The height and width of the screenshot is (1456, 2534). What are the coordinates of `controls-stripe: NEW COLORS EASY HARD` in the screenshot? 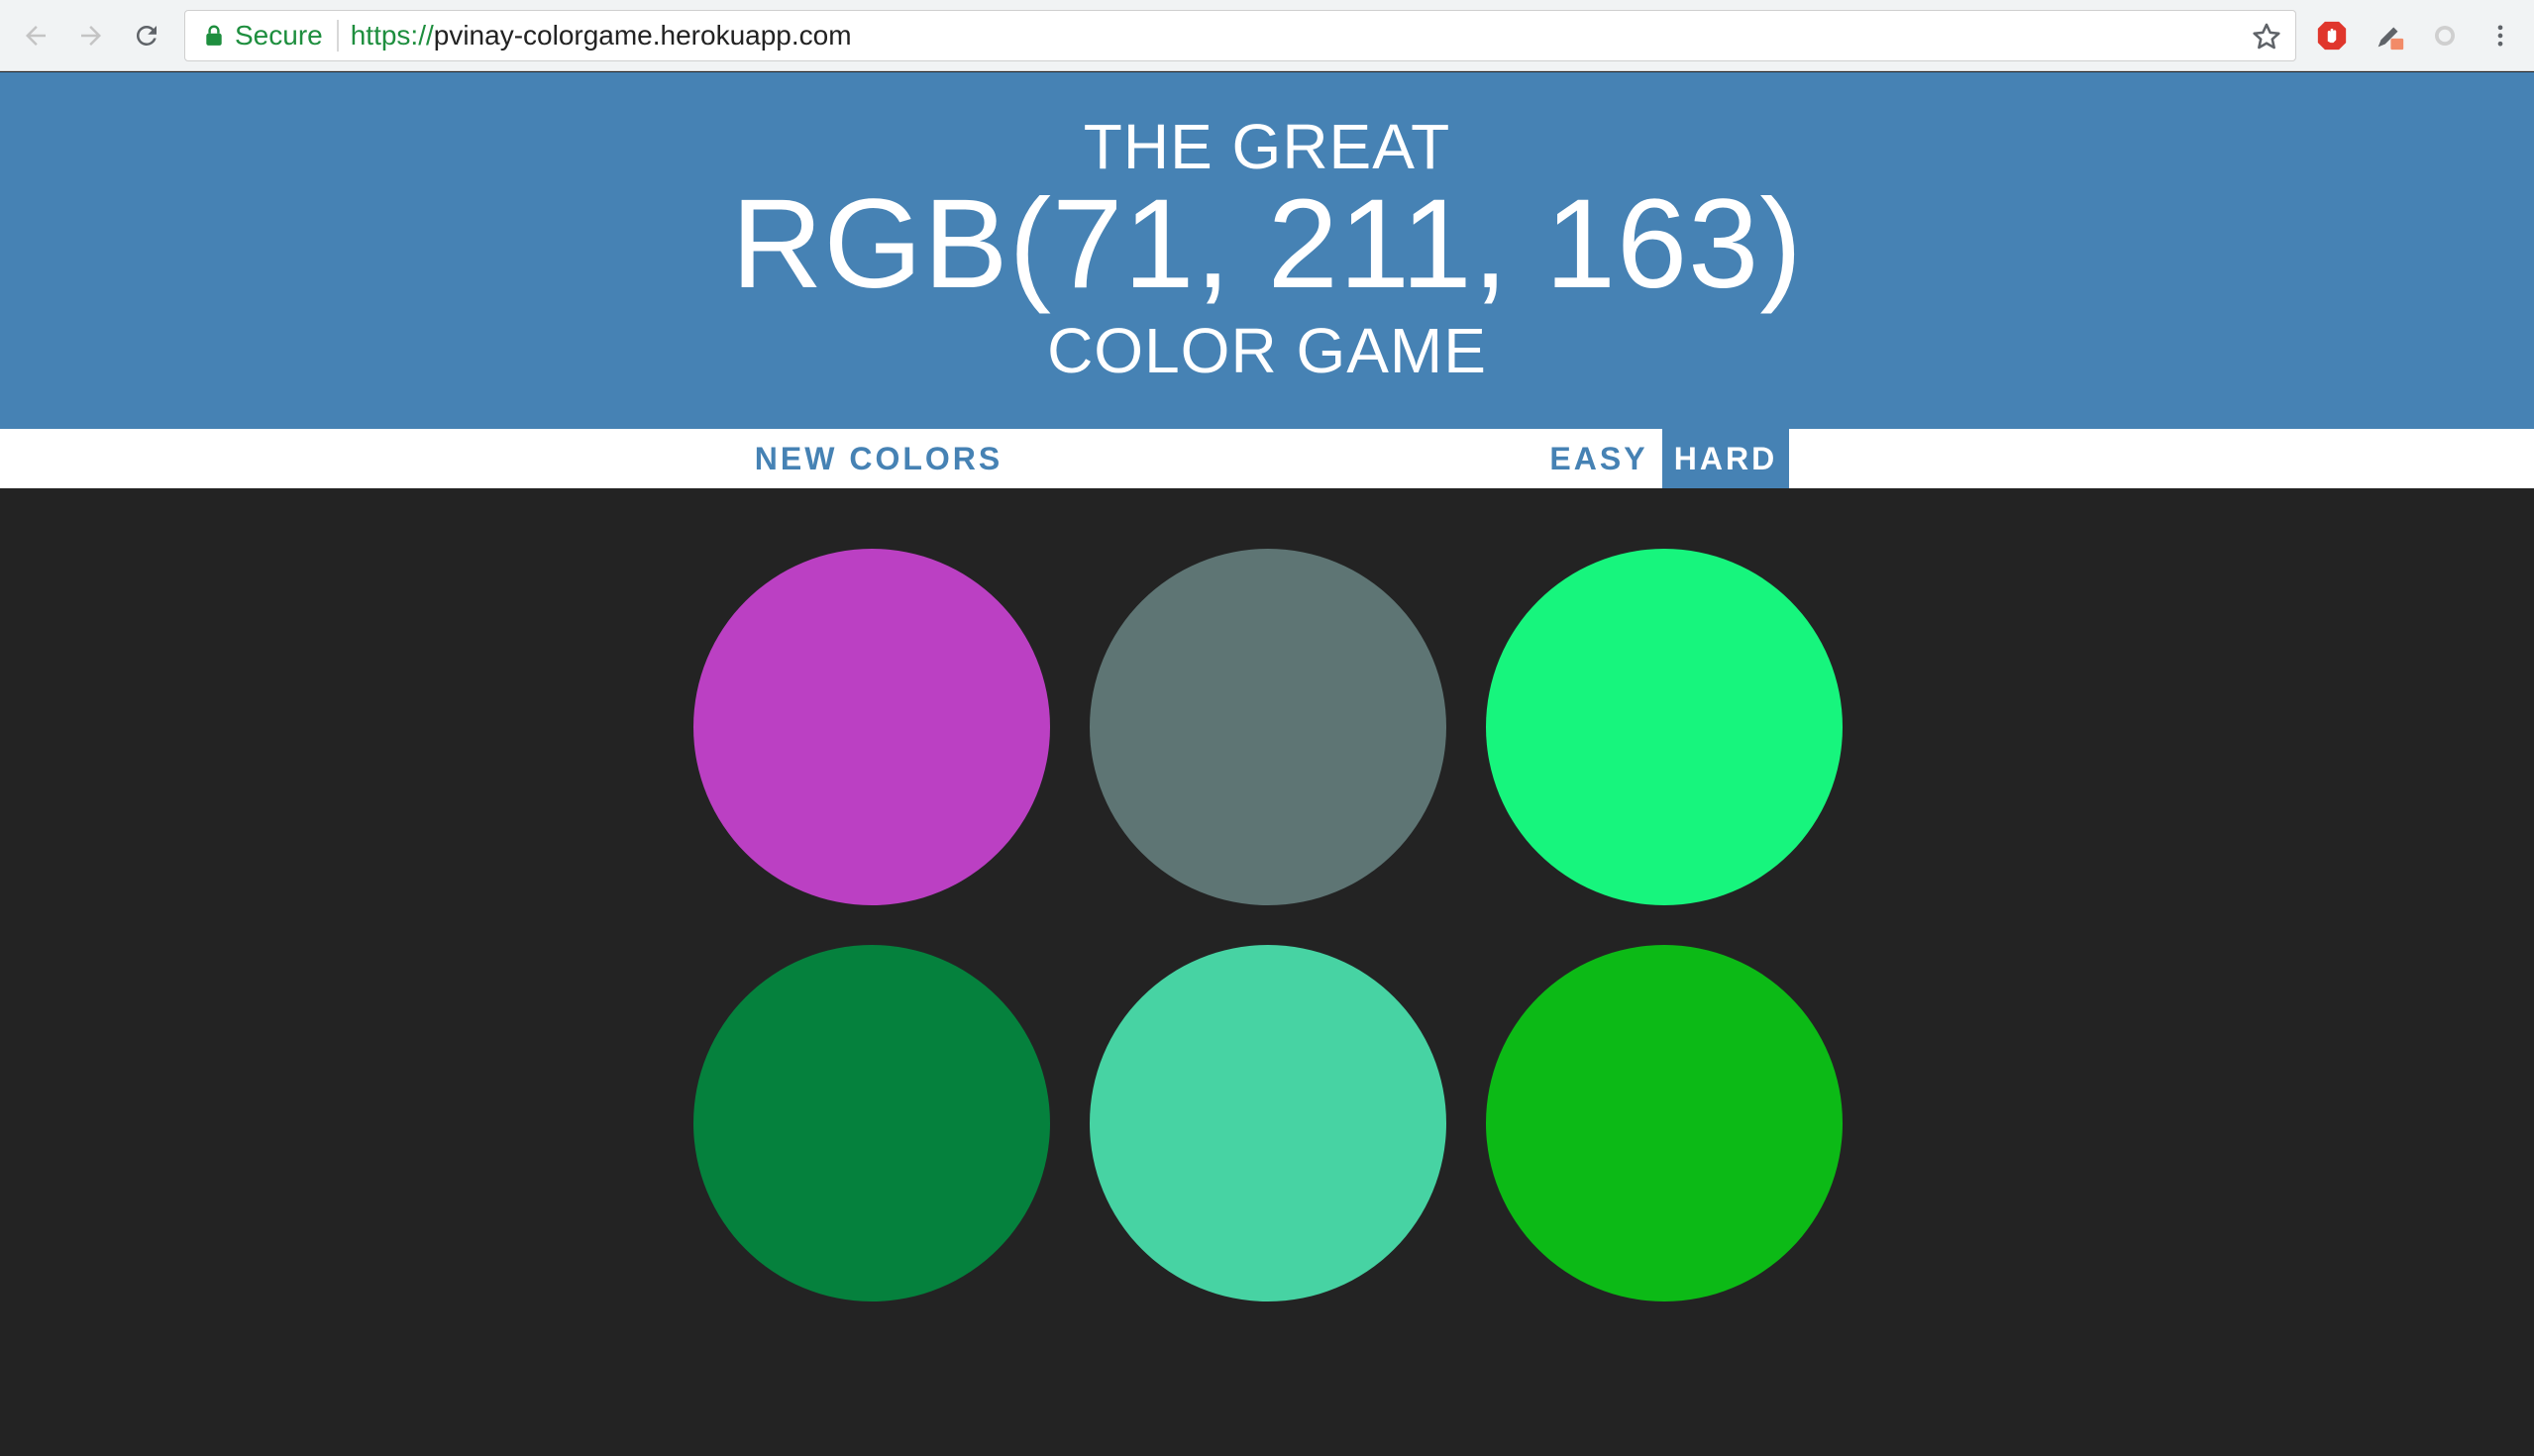 It's located at (1267, 458).